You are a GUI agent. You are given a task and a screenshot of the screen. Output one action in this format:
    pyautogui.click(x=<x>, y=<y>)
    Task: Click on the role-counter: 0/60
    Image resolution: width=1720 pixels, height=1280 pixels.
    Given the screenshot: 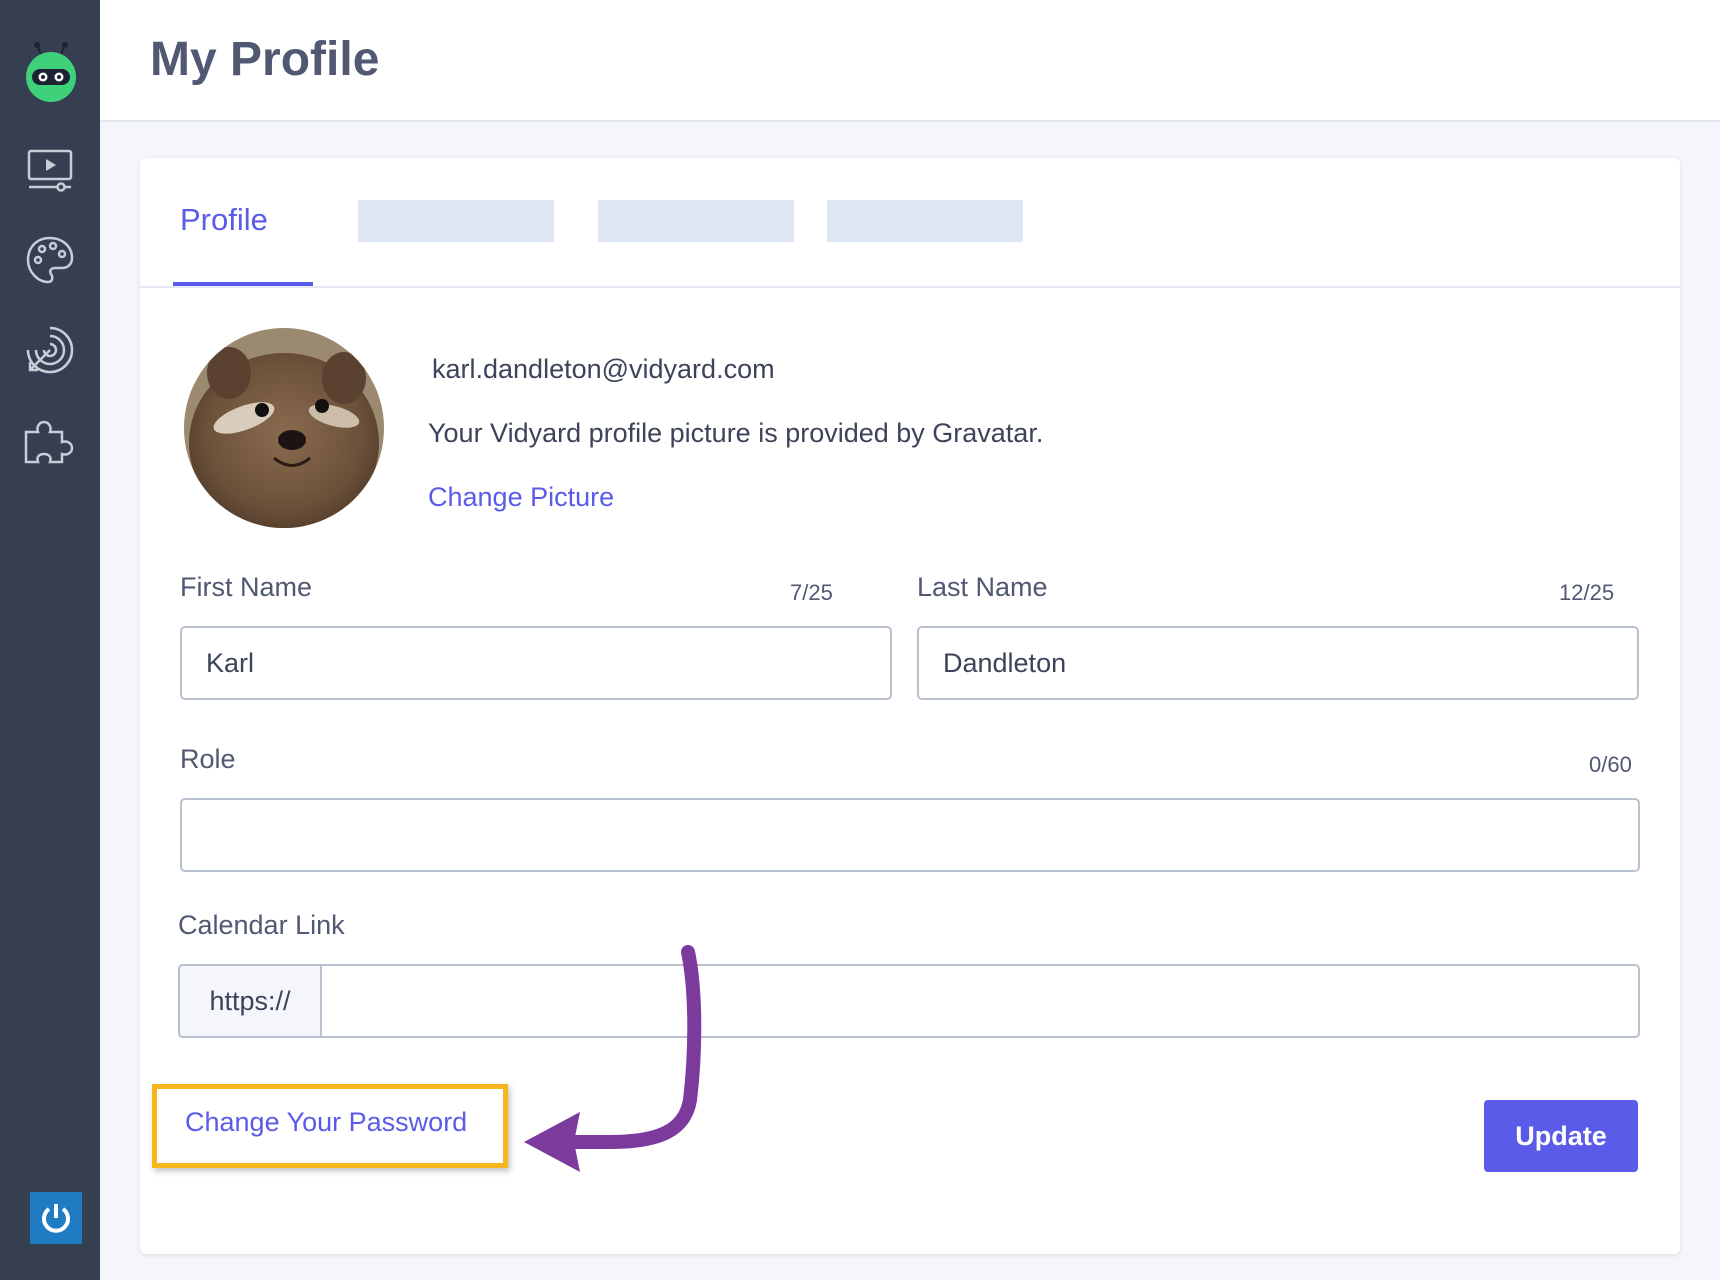 What is the action you would take?
    pyautogui.click(x=1610, y=764)
    